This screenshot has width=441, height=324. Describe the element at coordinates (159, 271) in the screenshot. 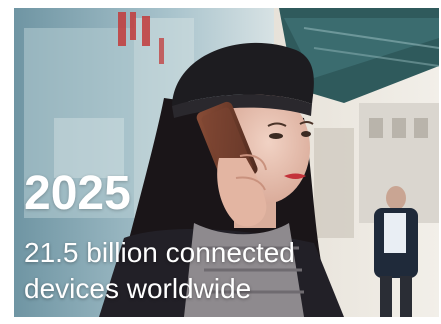

I see `stat-caption: 21.5 billion connected devices worldwide` at that location.